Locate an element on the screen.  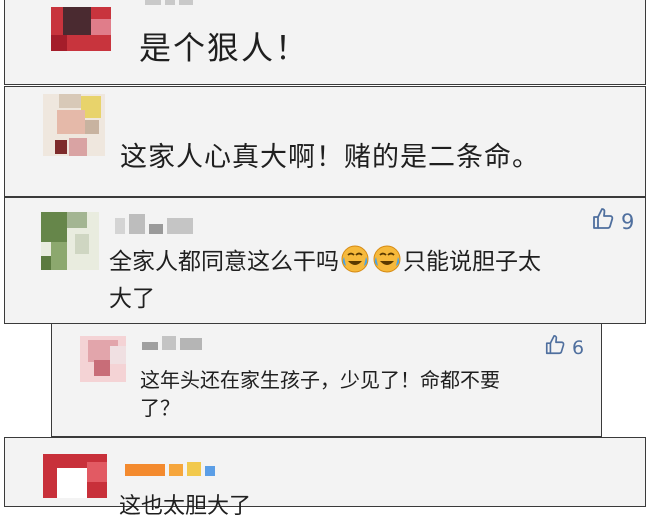
like-button: 9 is located at coordinates (612, 221).